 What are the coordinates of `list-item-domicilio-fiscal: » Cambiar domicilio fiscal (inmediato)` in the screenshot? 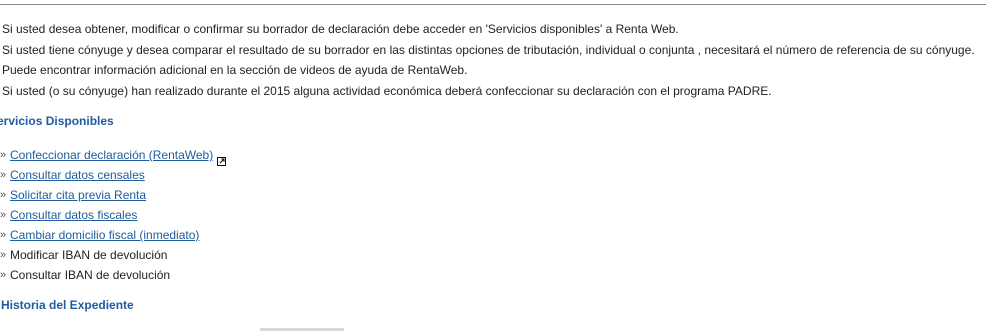 It's located at (113, 235).